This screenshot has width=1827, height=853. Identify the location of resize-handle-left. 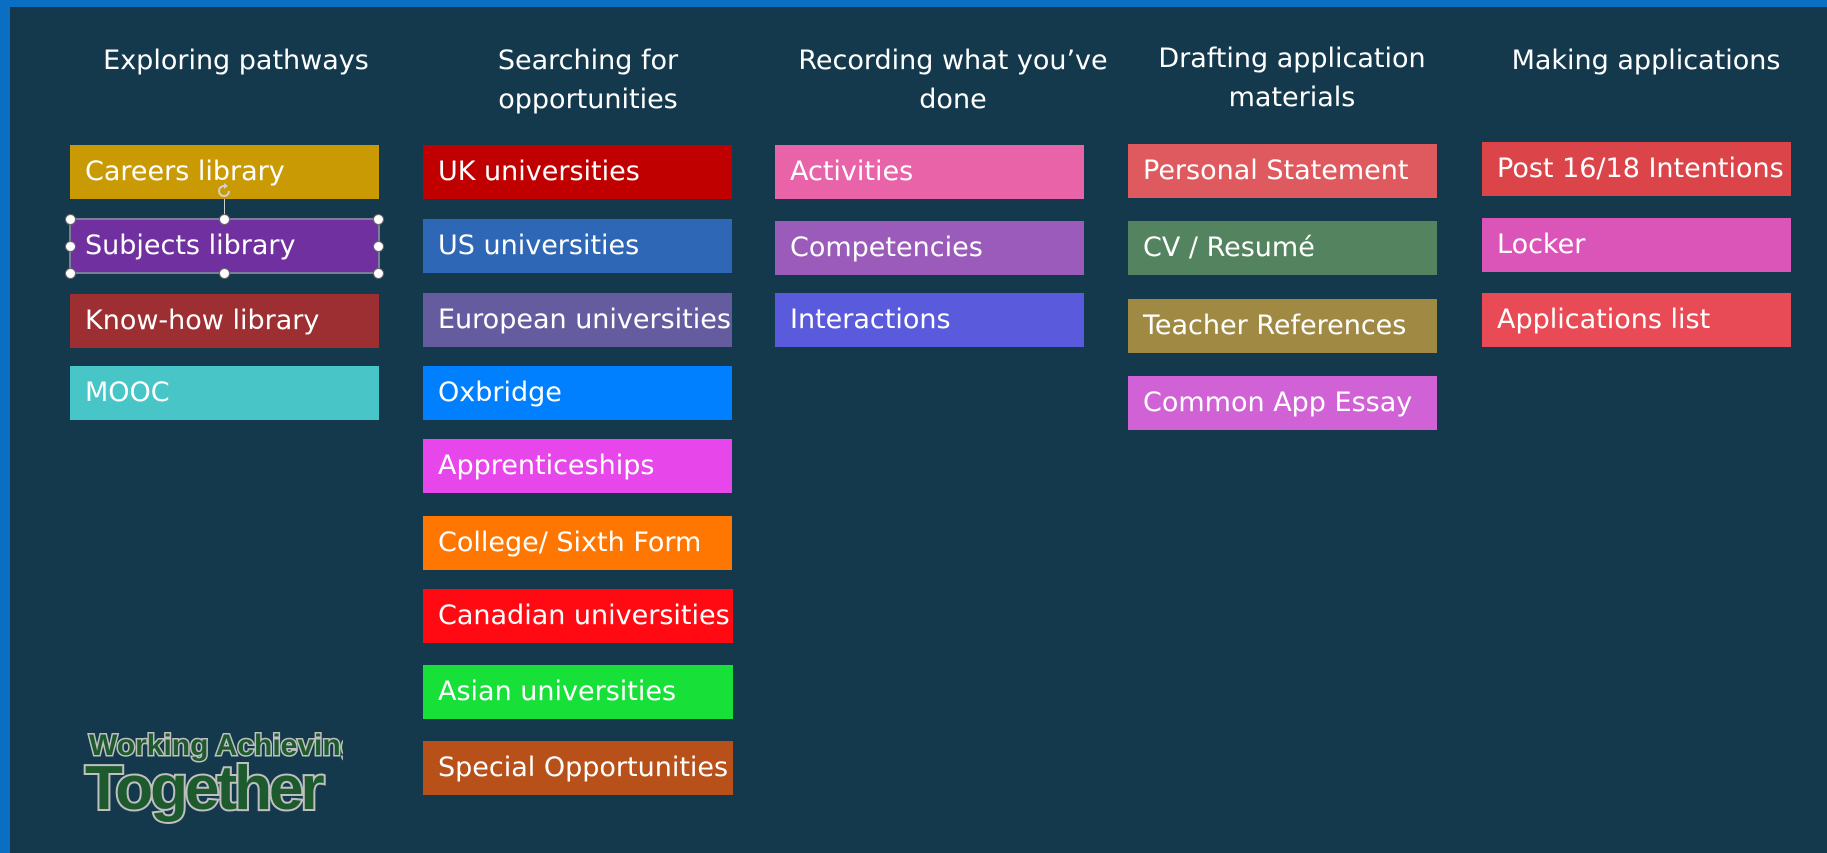
(70, 246).